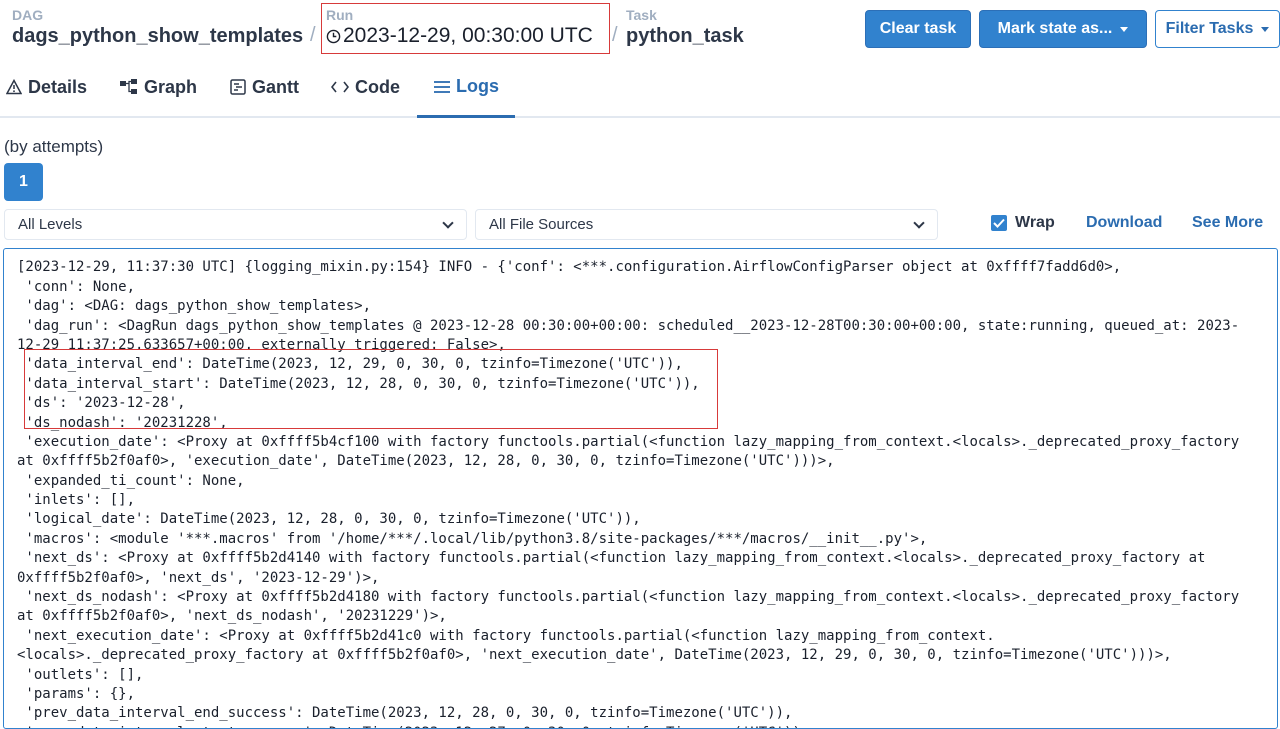 Image resolution: width=1280 pixels, height=729 pixels. I want to click on log-line: 'outlets': [],, so click(80, 674).